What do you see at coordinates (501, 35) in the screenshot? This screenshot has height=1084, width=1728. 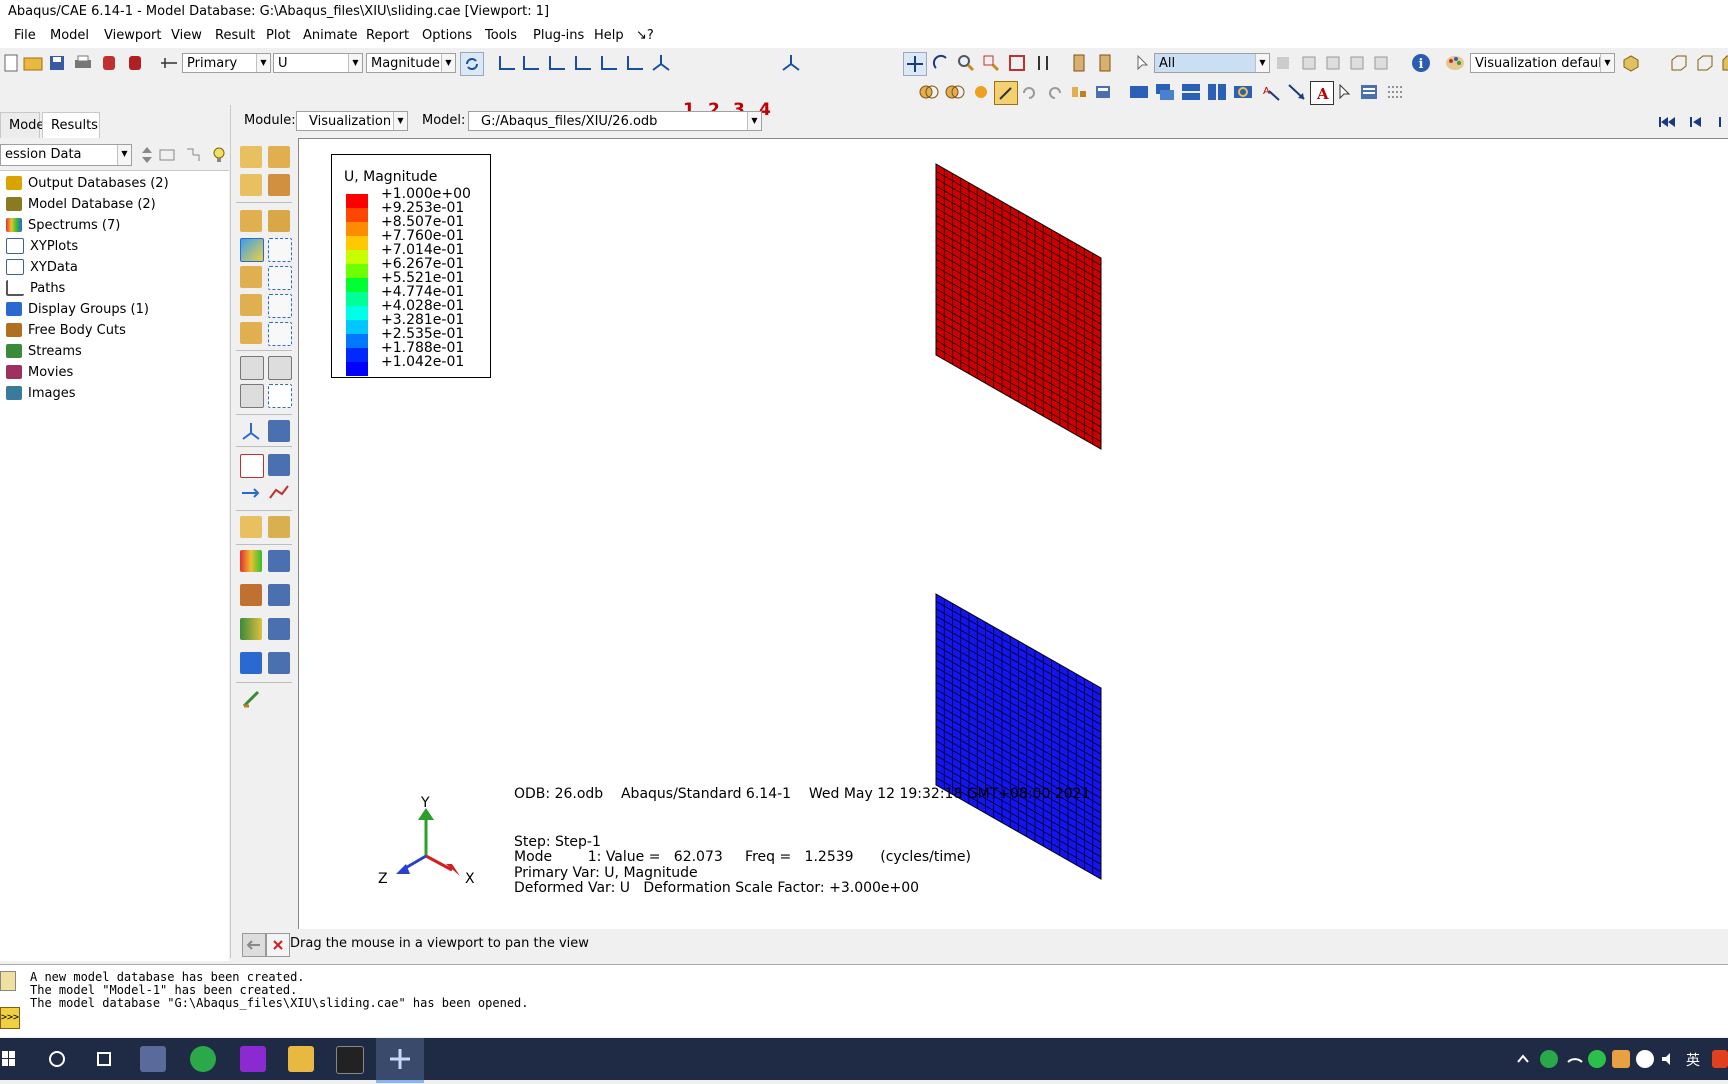 I see `menu-tools: Tools` at bounding box center [501, 35].